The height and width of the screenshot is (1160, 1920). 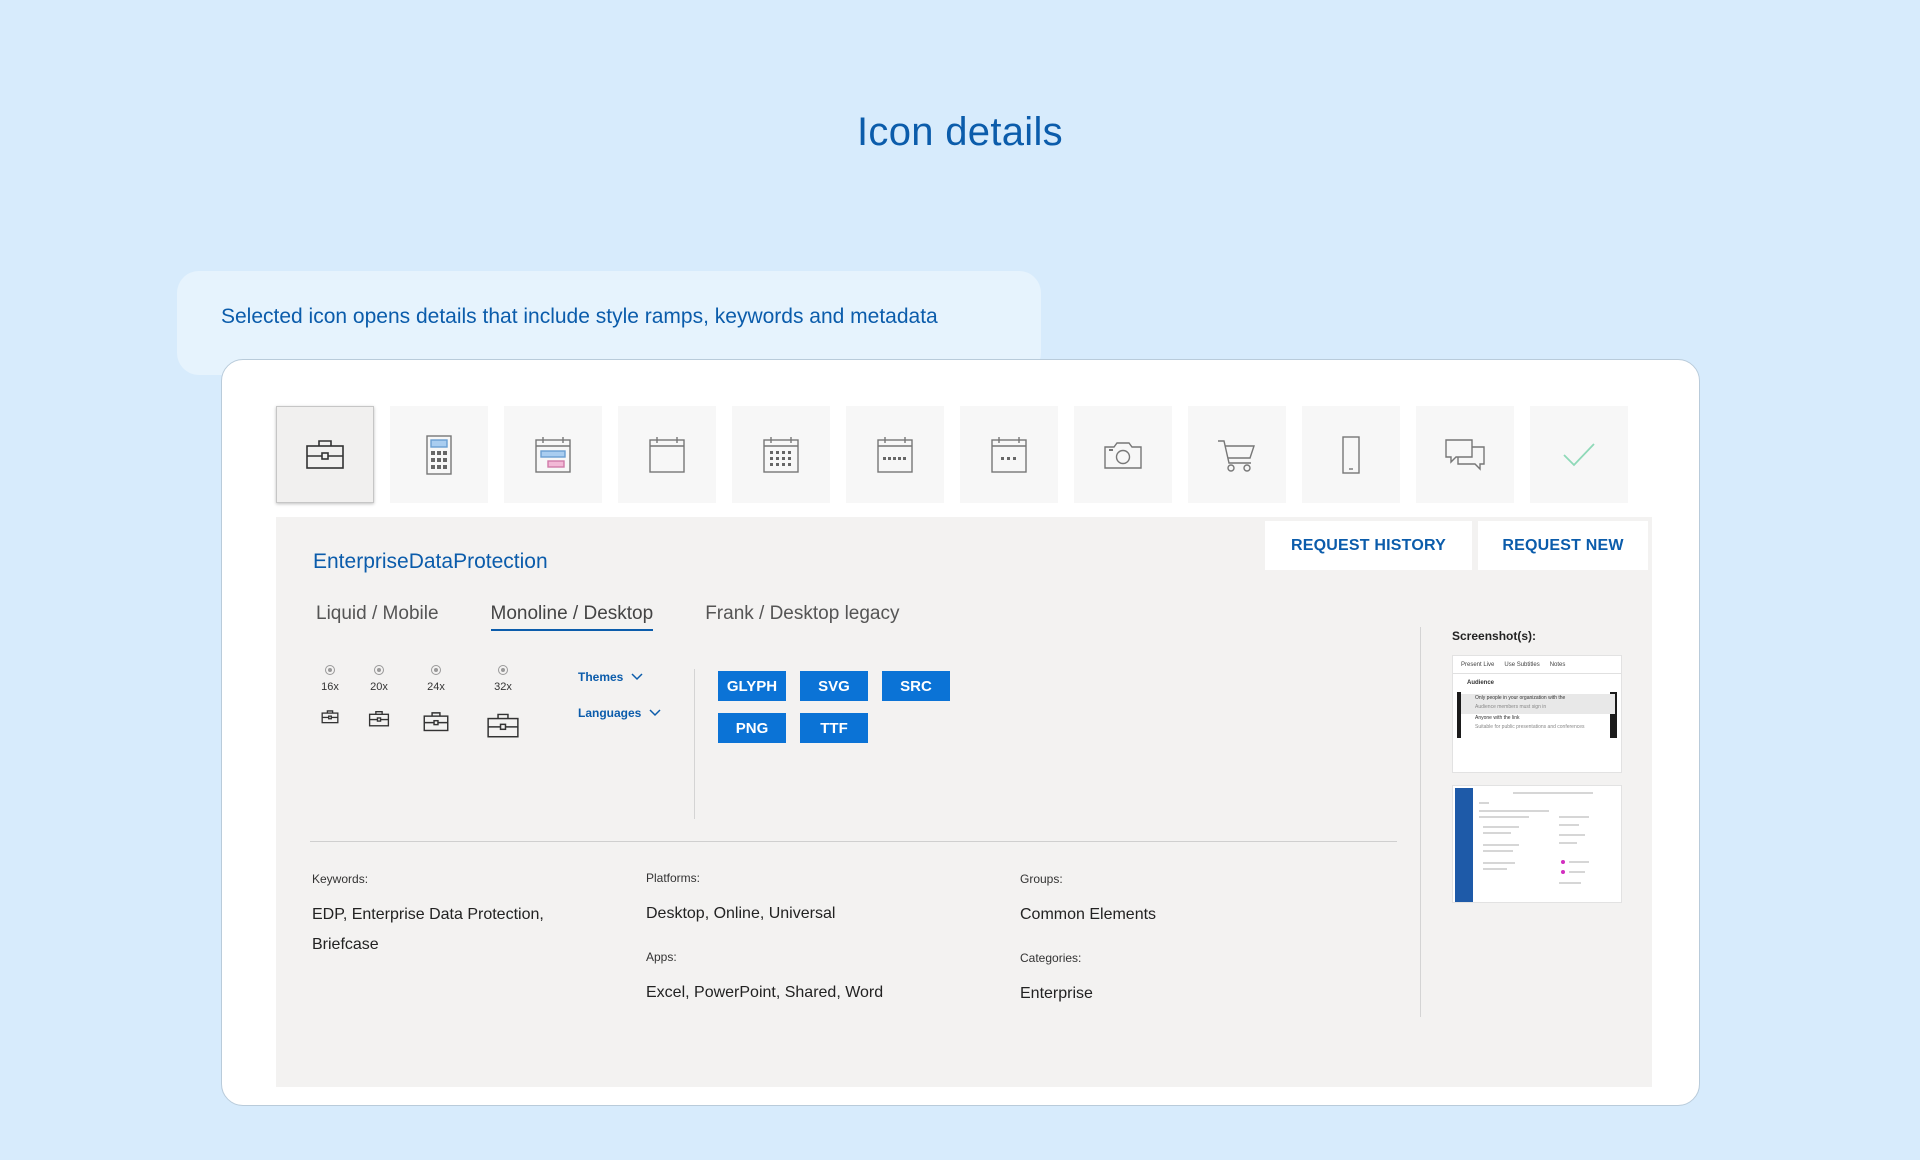 I want to click on languages-dropdown: Languages, so click(x=619, y=713).